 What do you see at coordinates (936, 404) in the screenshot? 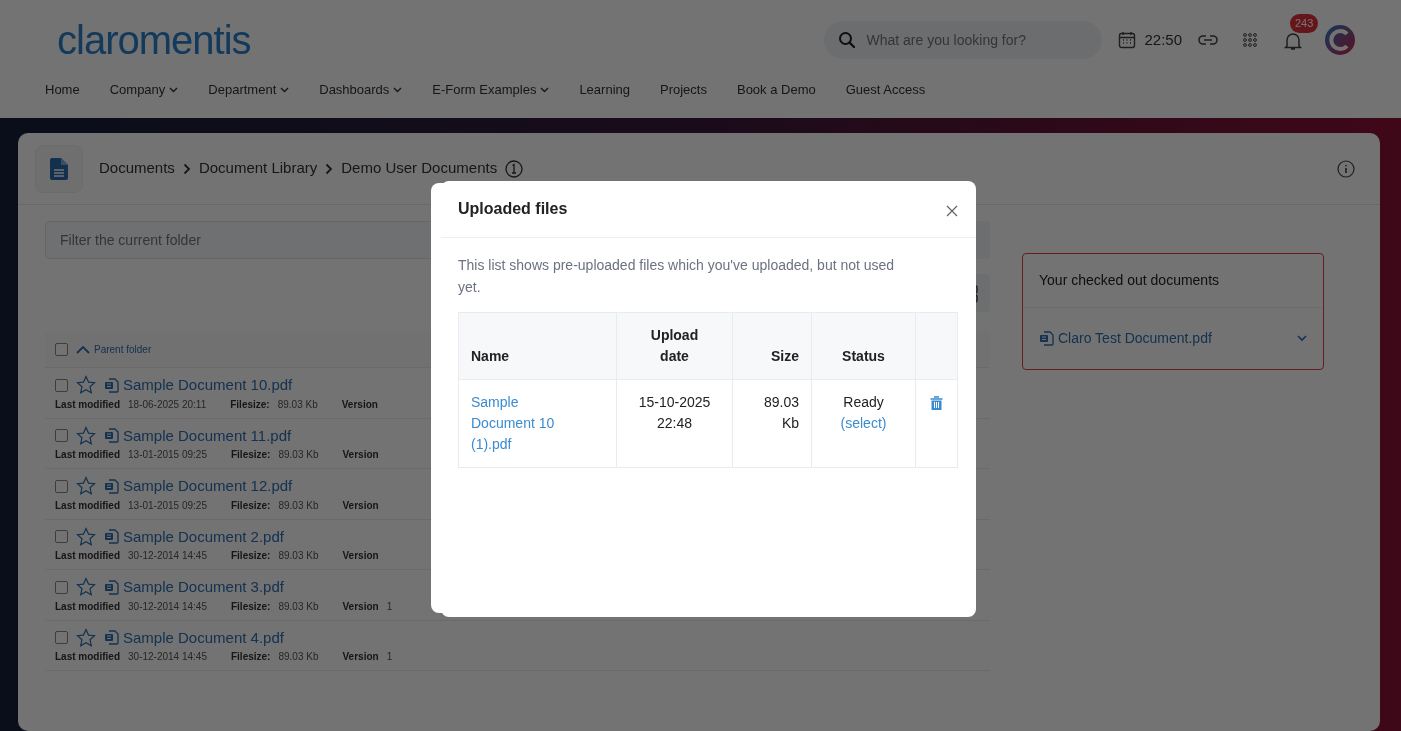
I see `trash-icon` at bounding box center [936, 404].